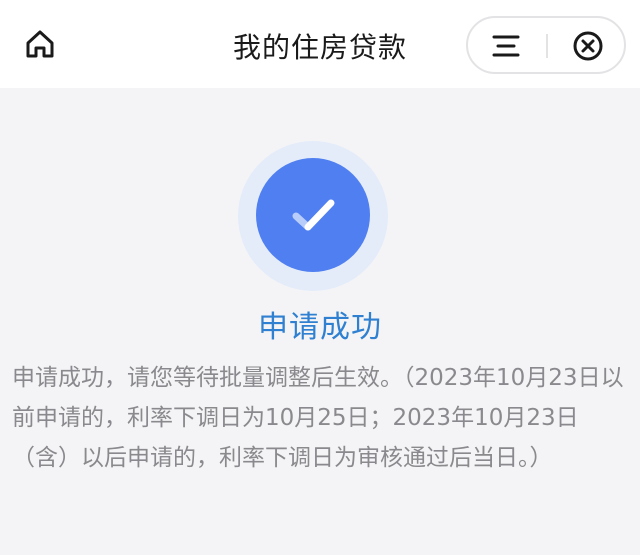  I want to click on check-icon, so click(313, 215).